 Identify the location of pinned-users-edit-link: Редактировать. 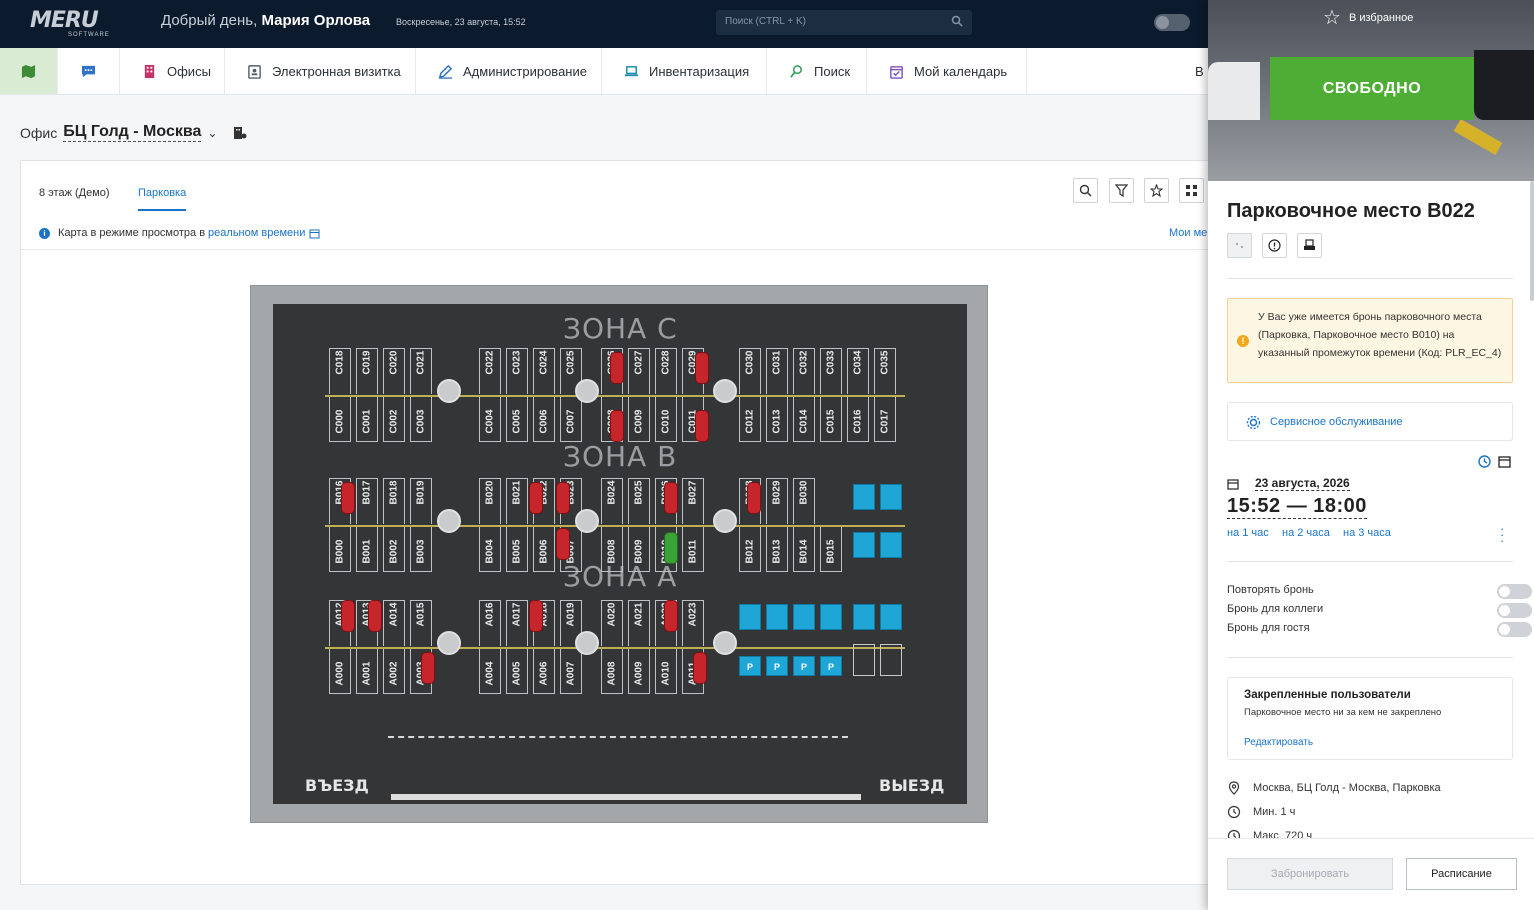
(1278, 742).